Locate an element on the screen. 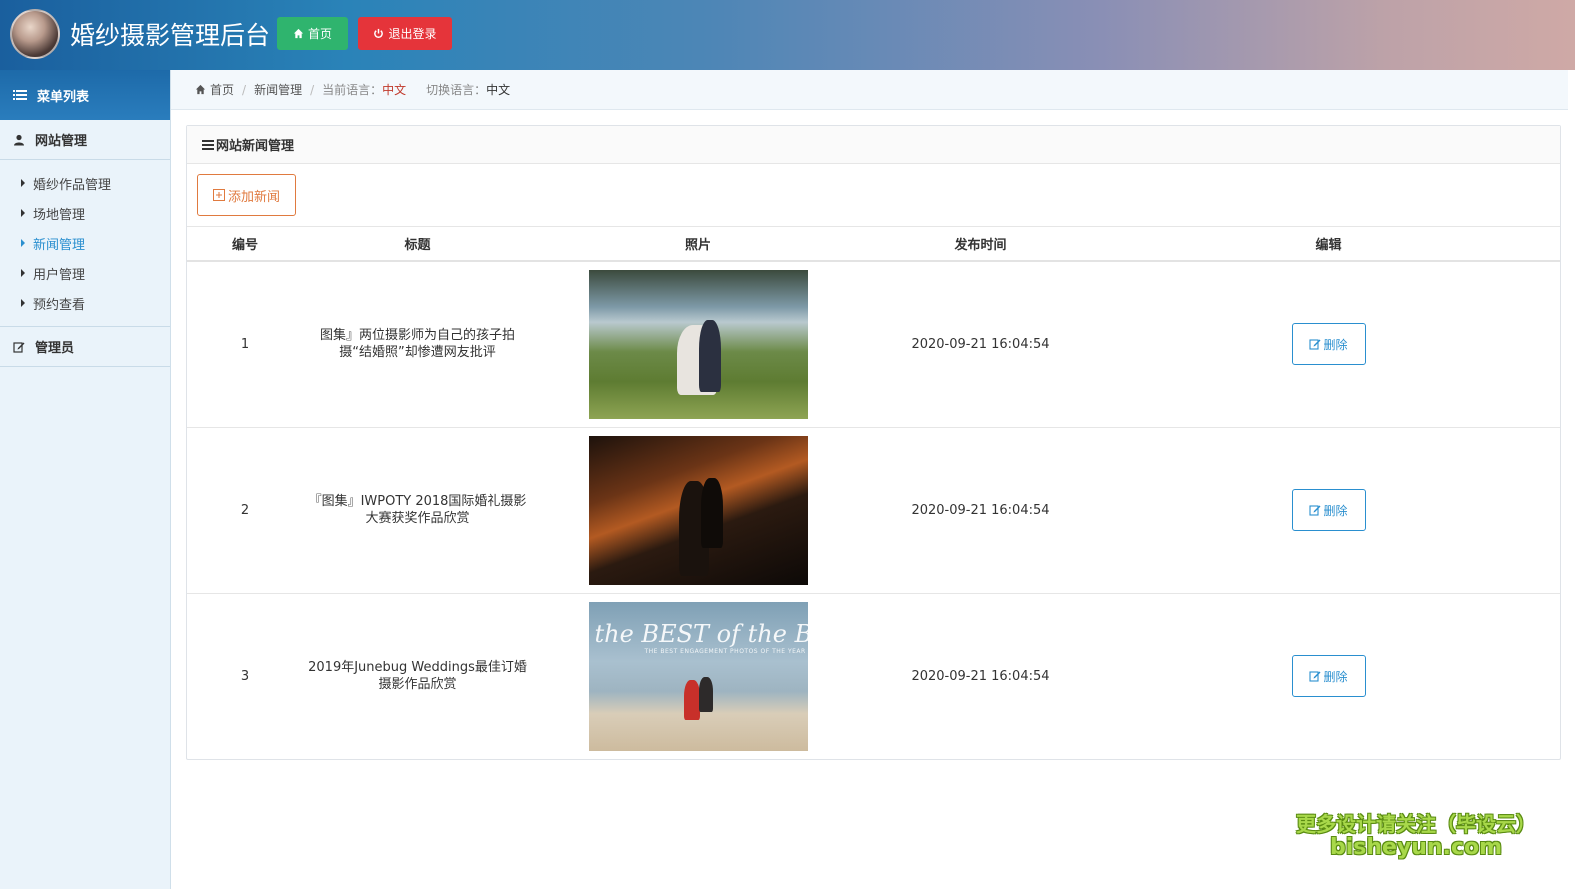 This screenshot has width=1575, height=889. column-header-time: 发布时间 is located at coordinates (980, 244).